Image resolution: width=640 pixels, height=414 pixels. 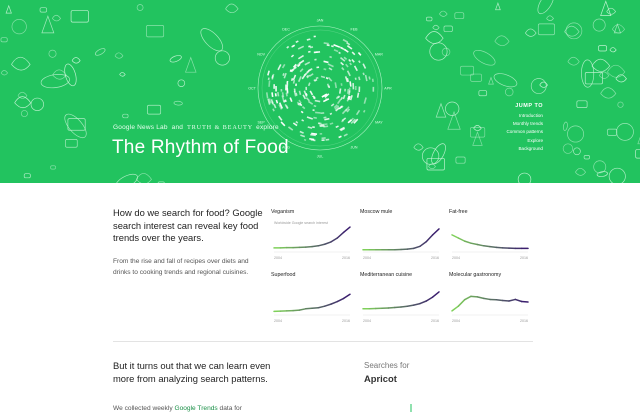 I want to click on jump-link-explore: Explore, so click(x=524, y=141).